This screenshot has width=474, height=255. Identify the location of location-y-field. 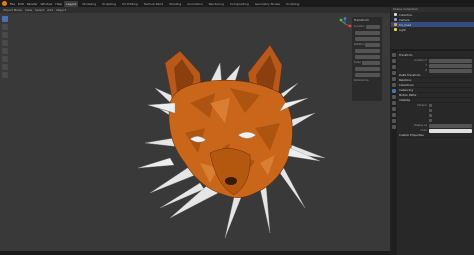
(367, 32).